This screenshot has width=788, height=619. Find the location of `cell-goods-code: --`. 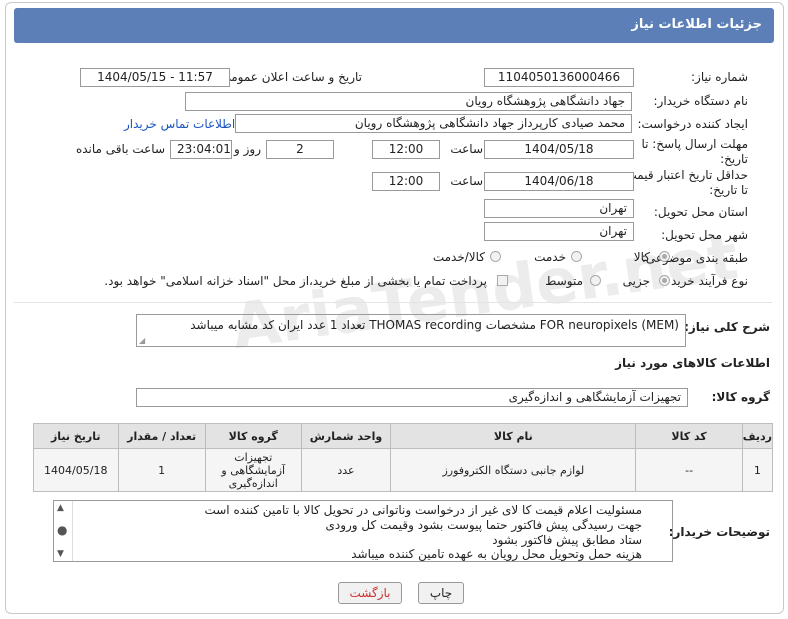

cell-goods-code: -- is located at coordinates (689, 470).